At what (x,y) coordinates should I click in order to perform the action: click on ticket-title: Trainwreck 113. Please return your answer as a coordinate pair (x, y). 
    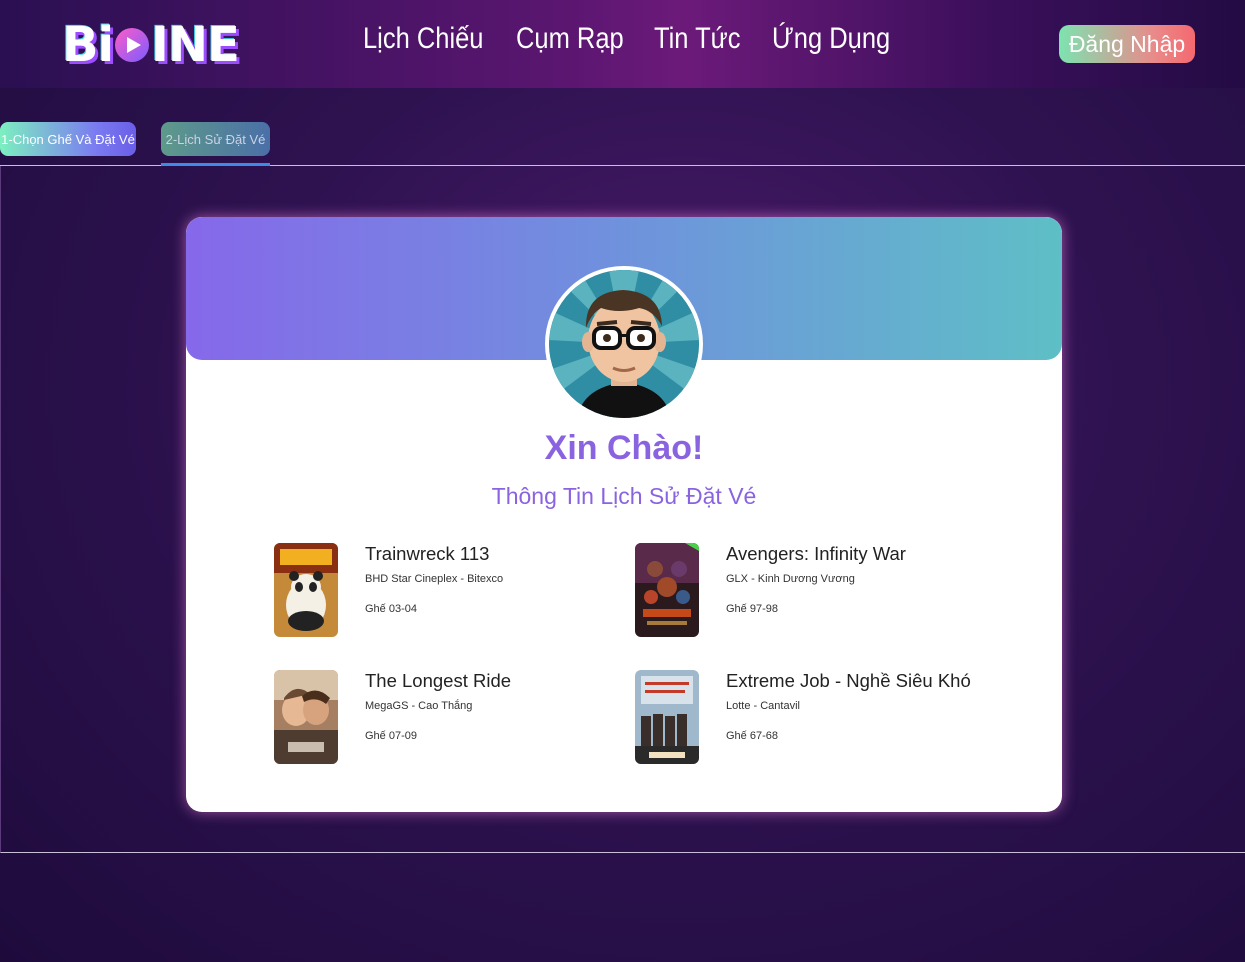
    Looking at the image, I should click on (427, 553).